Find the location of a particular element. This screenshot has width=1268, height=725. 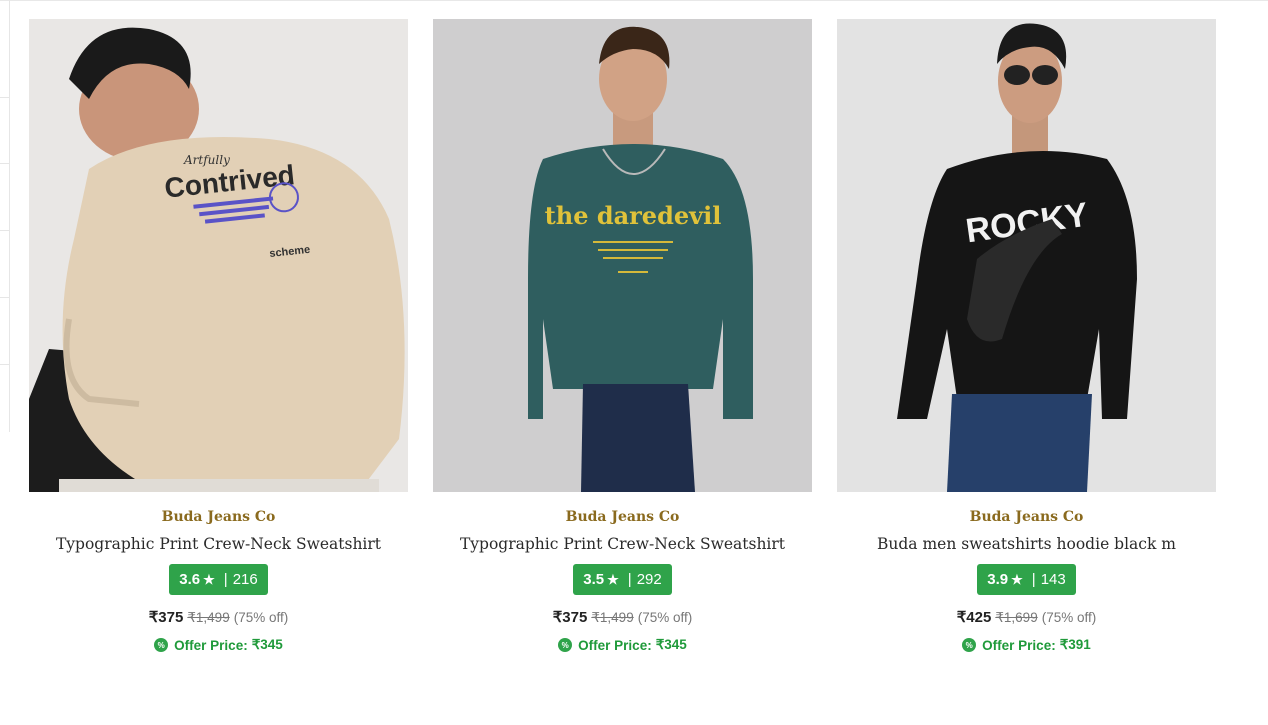

selling-price: ₹425 is located at coordinates (974, 617).